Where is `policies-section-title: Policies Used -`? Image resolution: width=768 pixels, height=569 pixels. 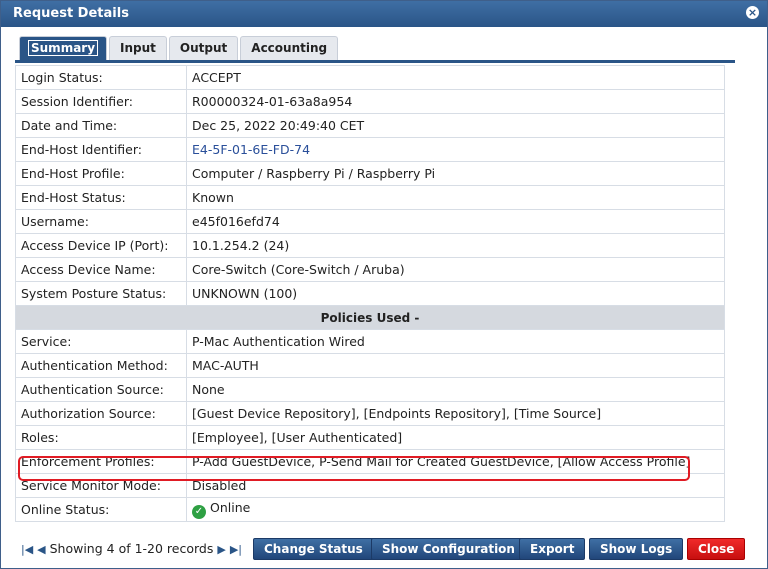 policies-section-title: Policies Used - is located at coordinates (370, 317).